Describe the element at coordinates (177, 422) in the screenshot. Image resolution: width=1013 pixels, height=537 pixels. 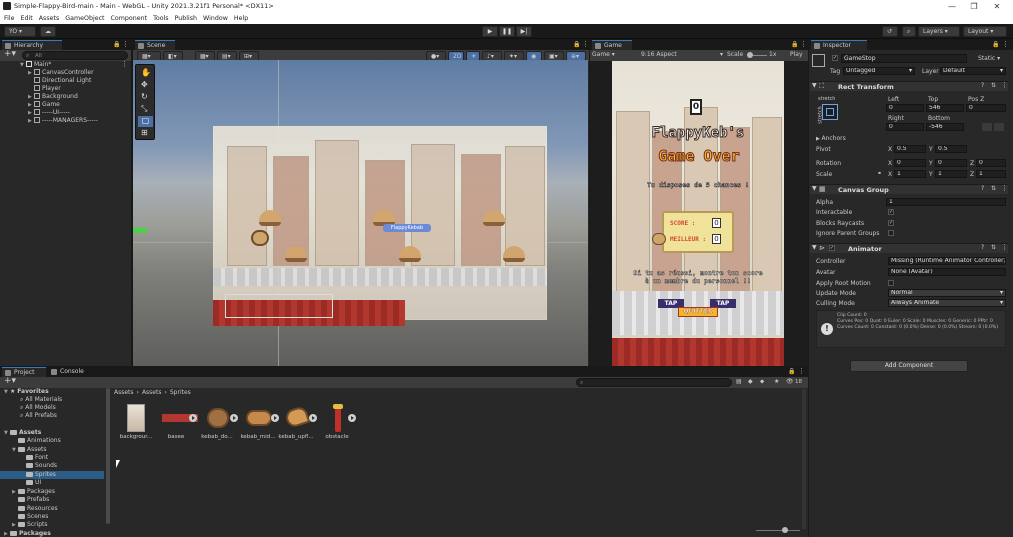
I see `asset-basee: basee` at that location.